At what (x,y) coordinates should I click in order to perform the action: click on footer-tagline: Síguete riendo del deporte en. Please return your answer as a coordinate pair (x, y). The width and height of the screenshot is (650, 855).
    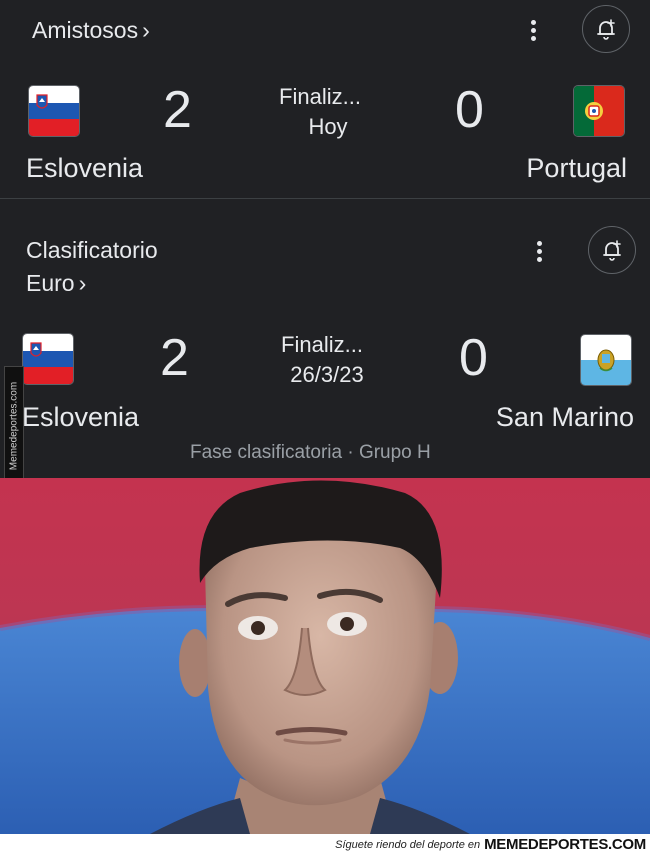
    Looking at the image, I should click on (408, 844).